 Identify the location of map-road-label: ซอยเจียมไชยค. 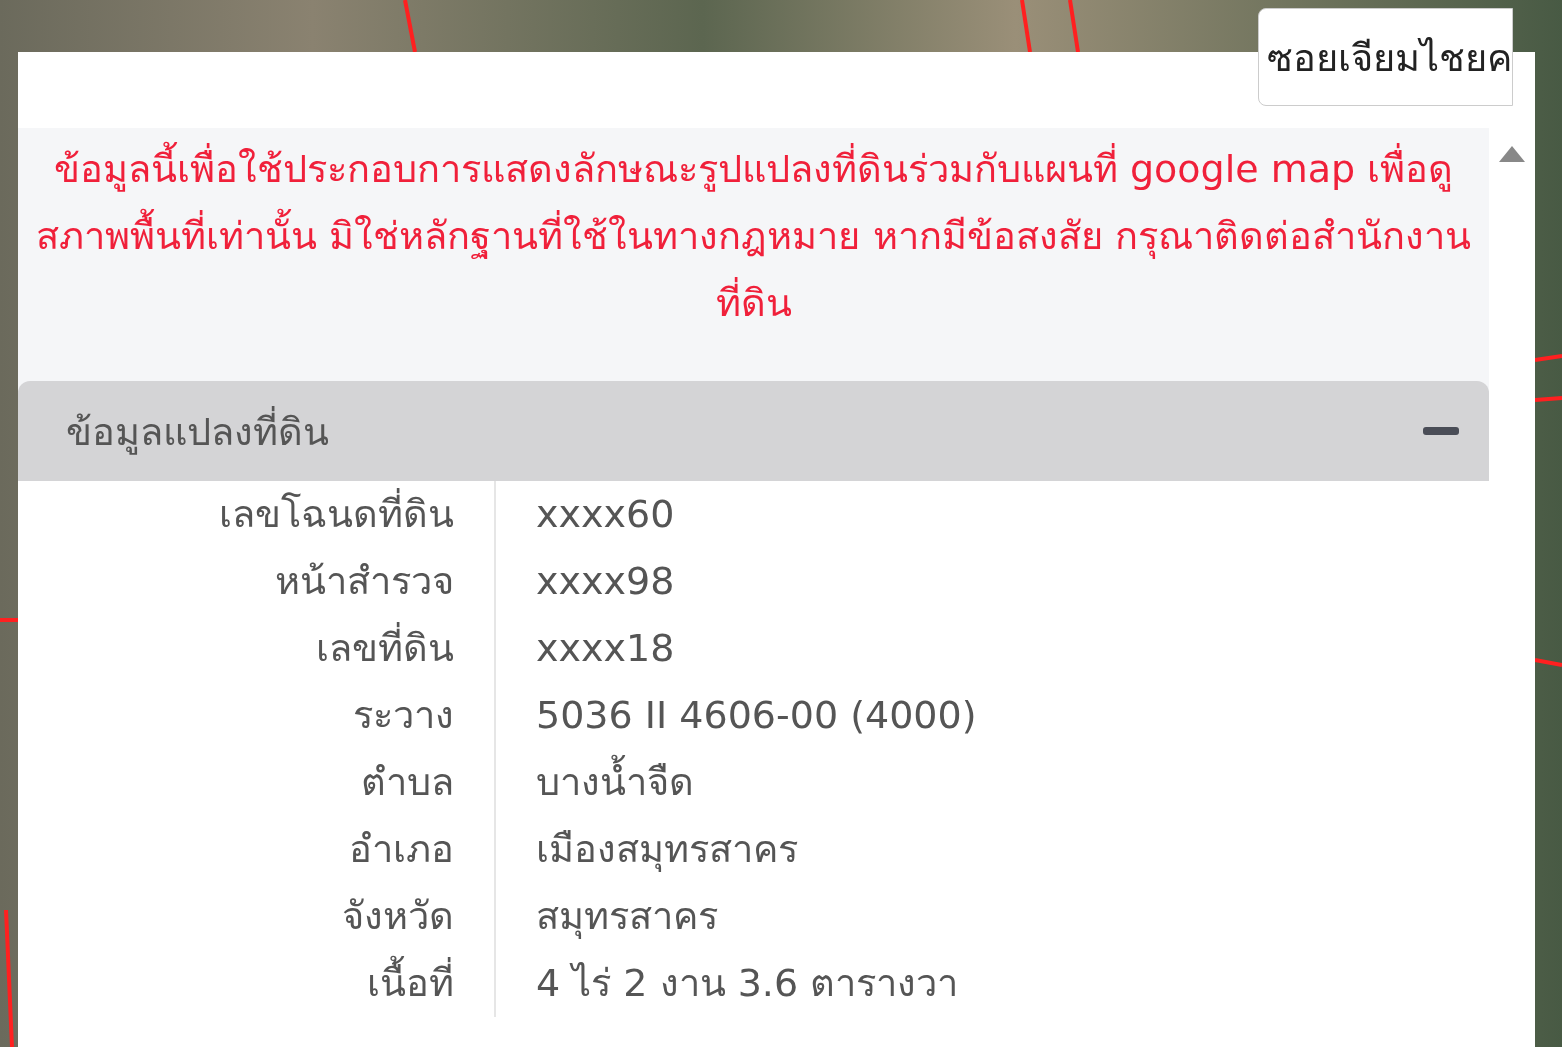
(1385, 57).